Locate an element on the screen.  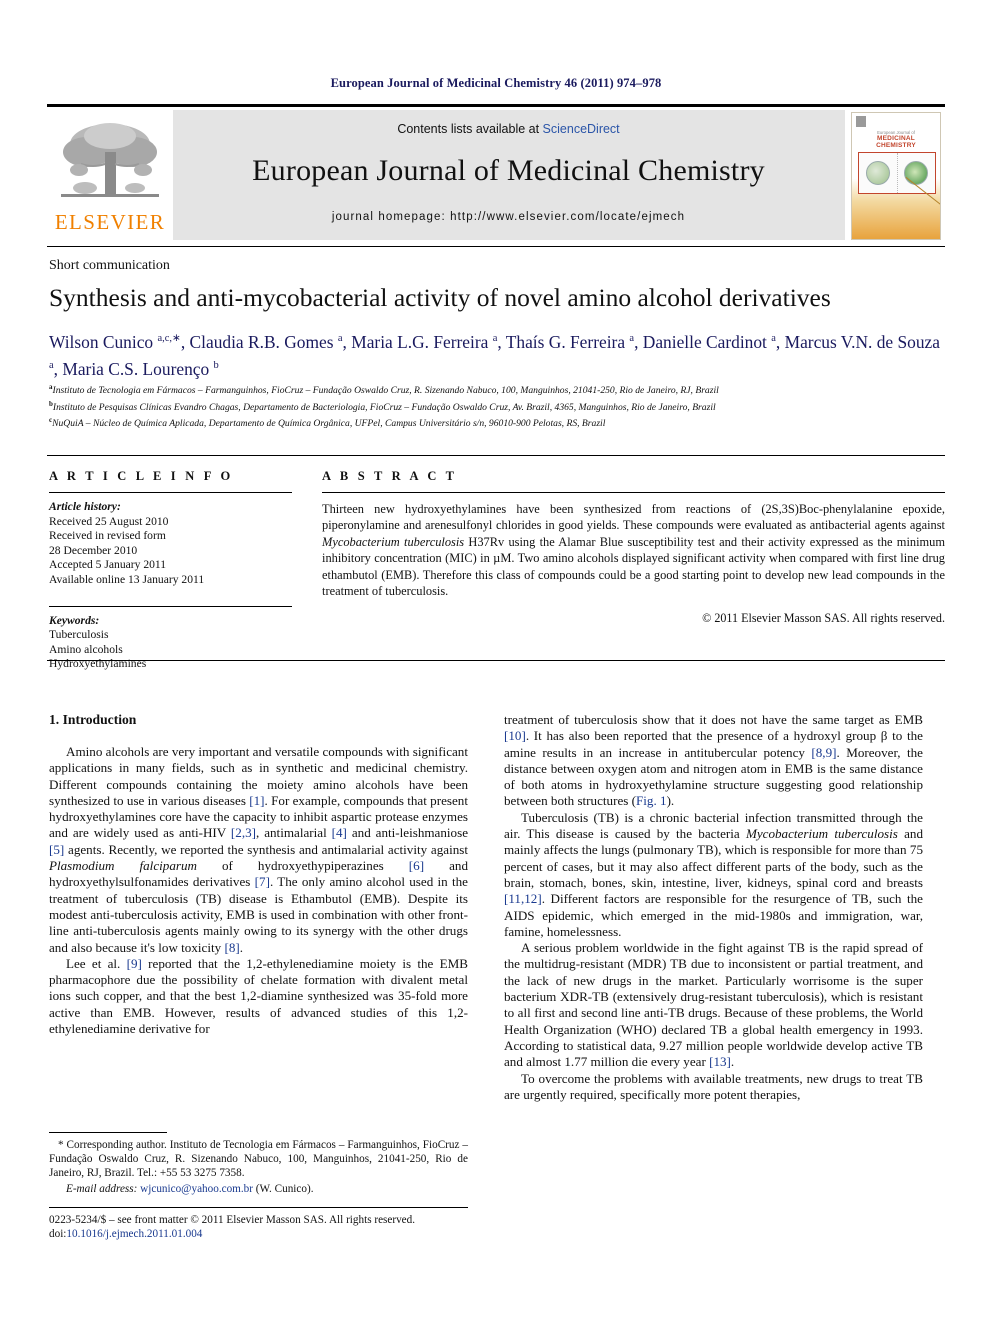
cover-journal-big: MEDICINAL CHEMISTRY is located at coordinates (896, 142).